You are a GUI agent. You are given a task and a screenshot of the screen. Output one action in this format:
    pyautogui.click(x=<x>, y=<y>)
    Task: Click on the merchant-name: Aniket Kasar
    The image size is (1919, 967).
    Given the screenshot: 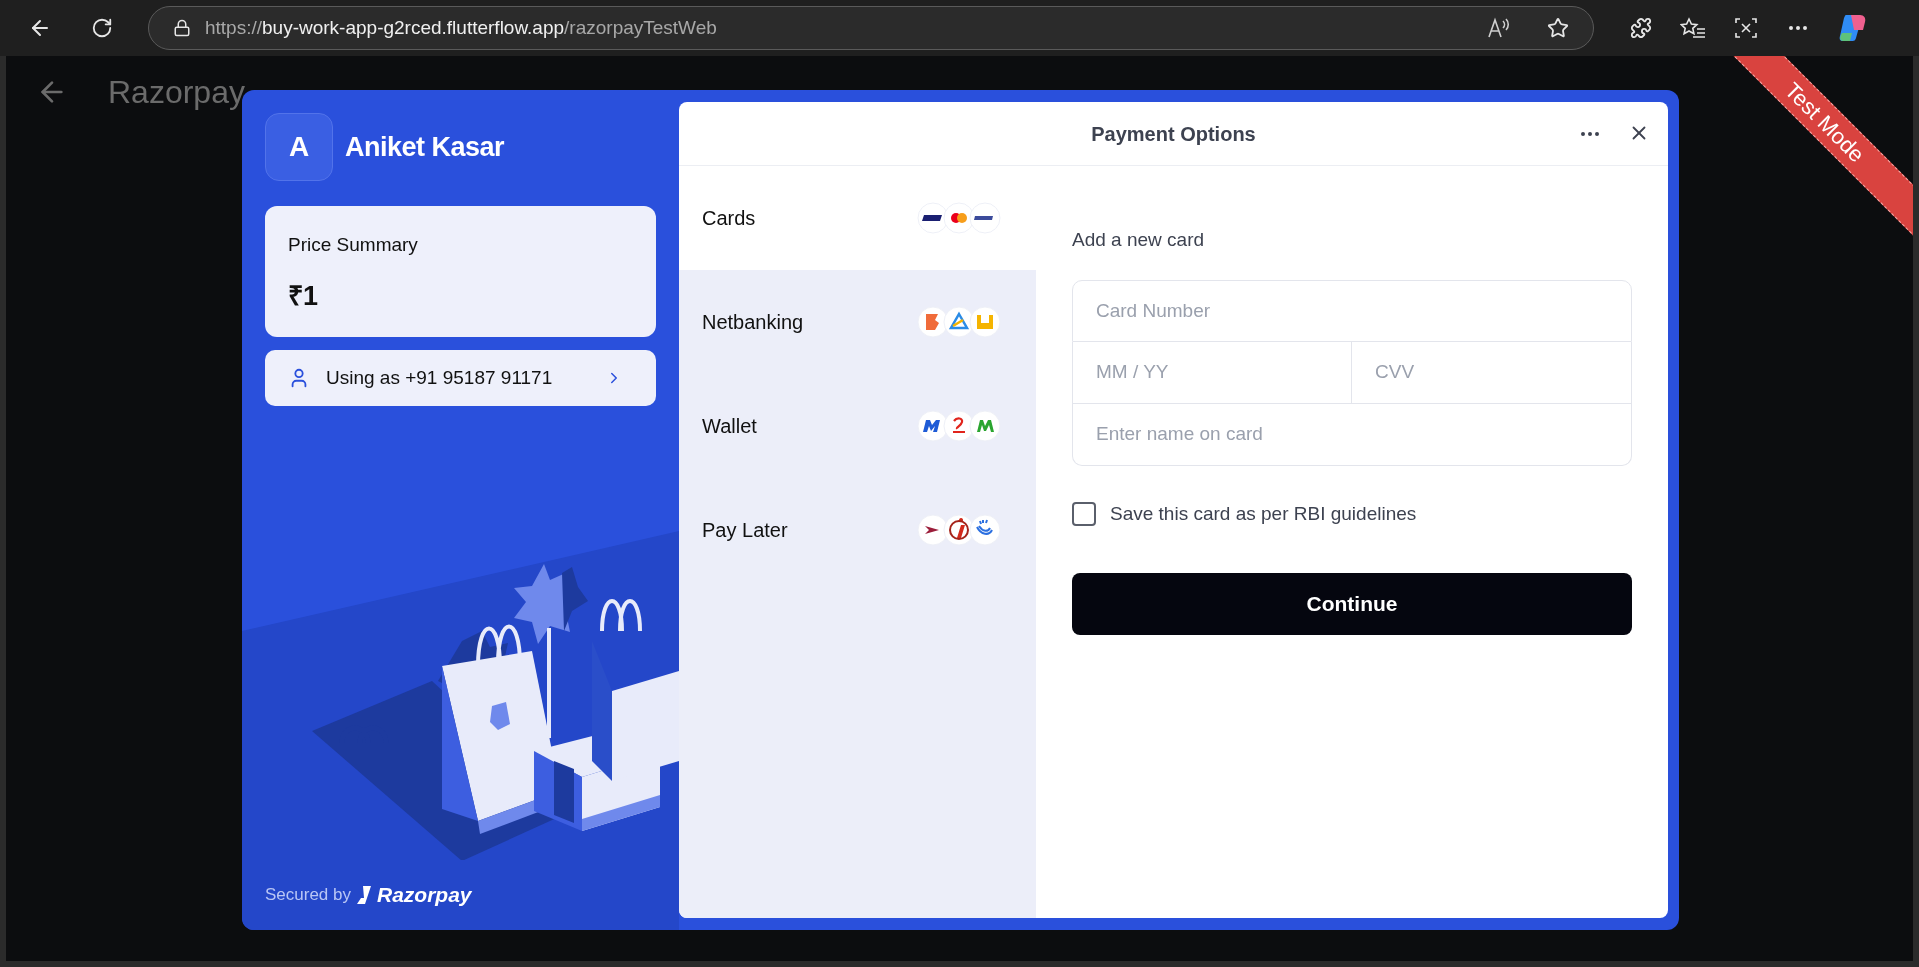 What is the action you would take?
    pyautogui.click(x=425, y=147)
    